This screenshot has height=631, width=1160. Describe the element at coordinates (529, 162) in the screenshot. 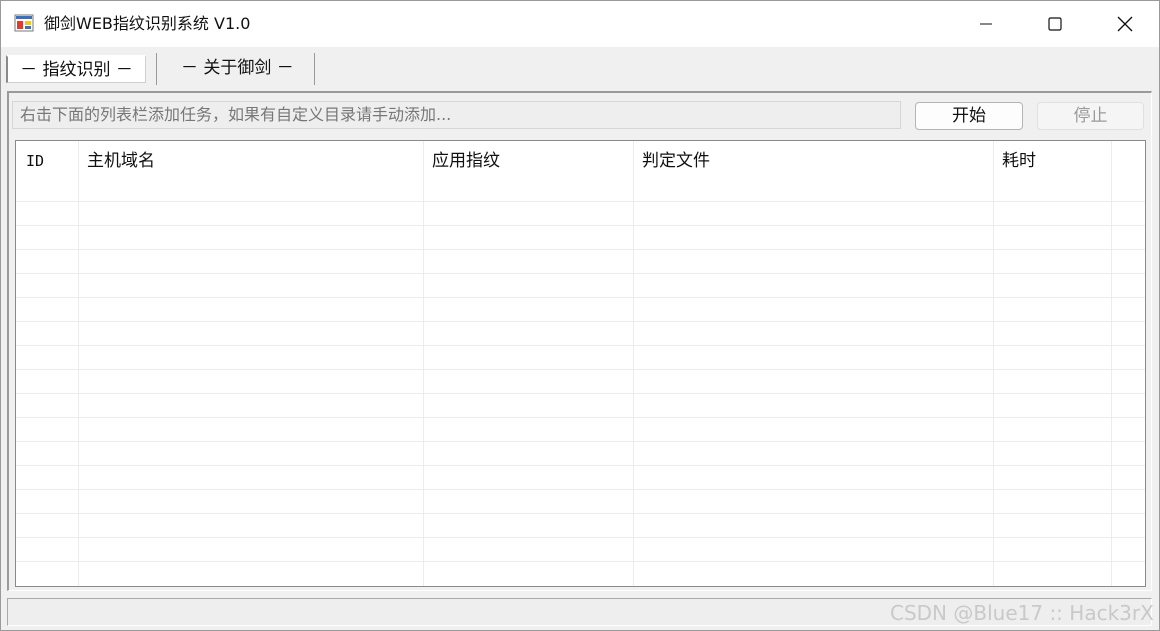

I see `column-header-fingerprint: 应用指纹` at that location.